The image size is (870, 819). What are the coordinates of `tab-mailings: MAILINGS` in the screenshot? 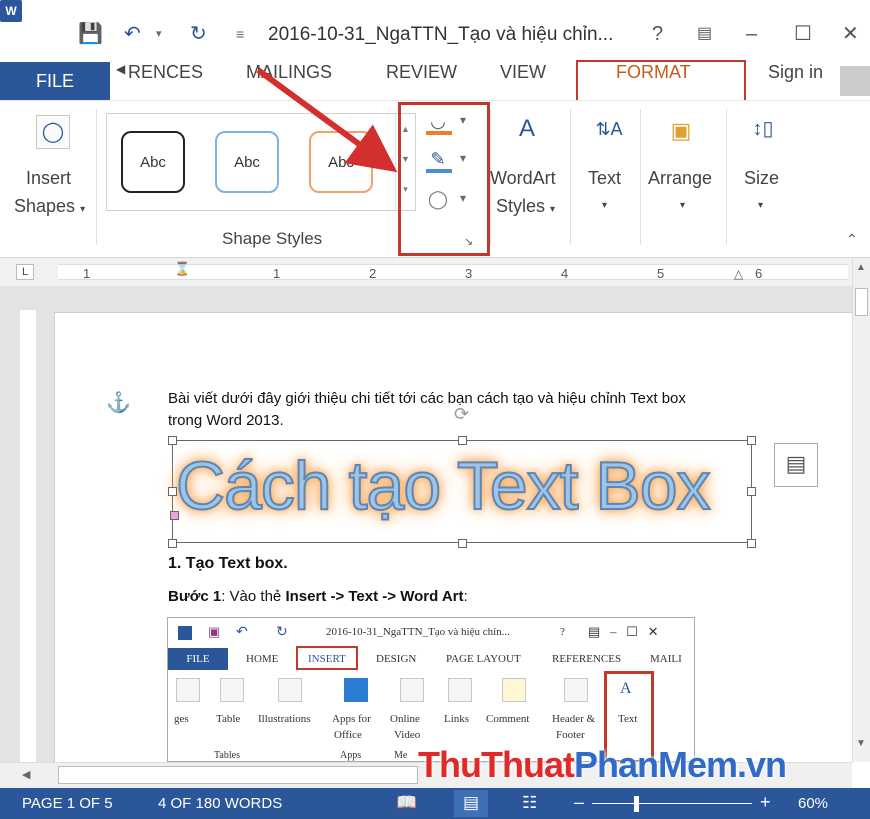 It's located at (289, 81).